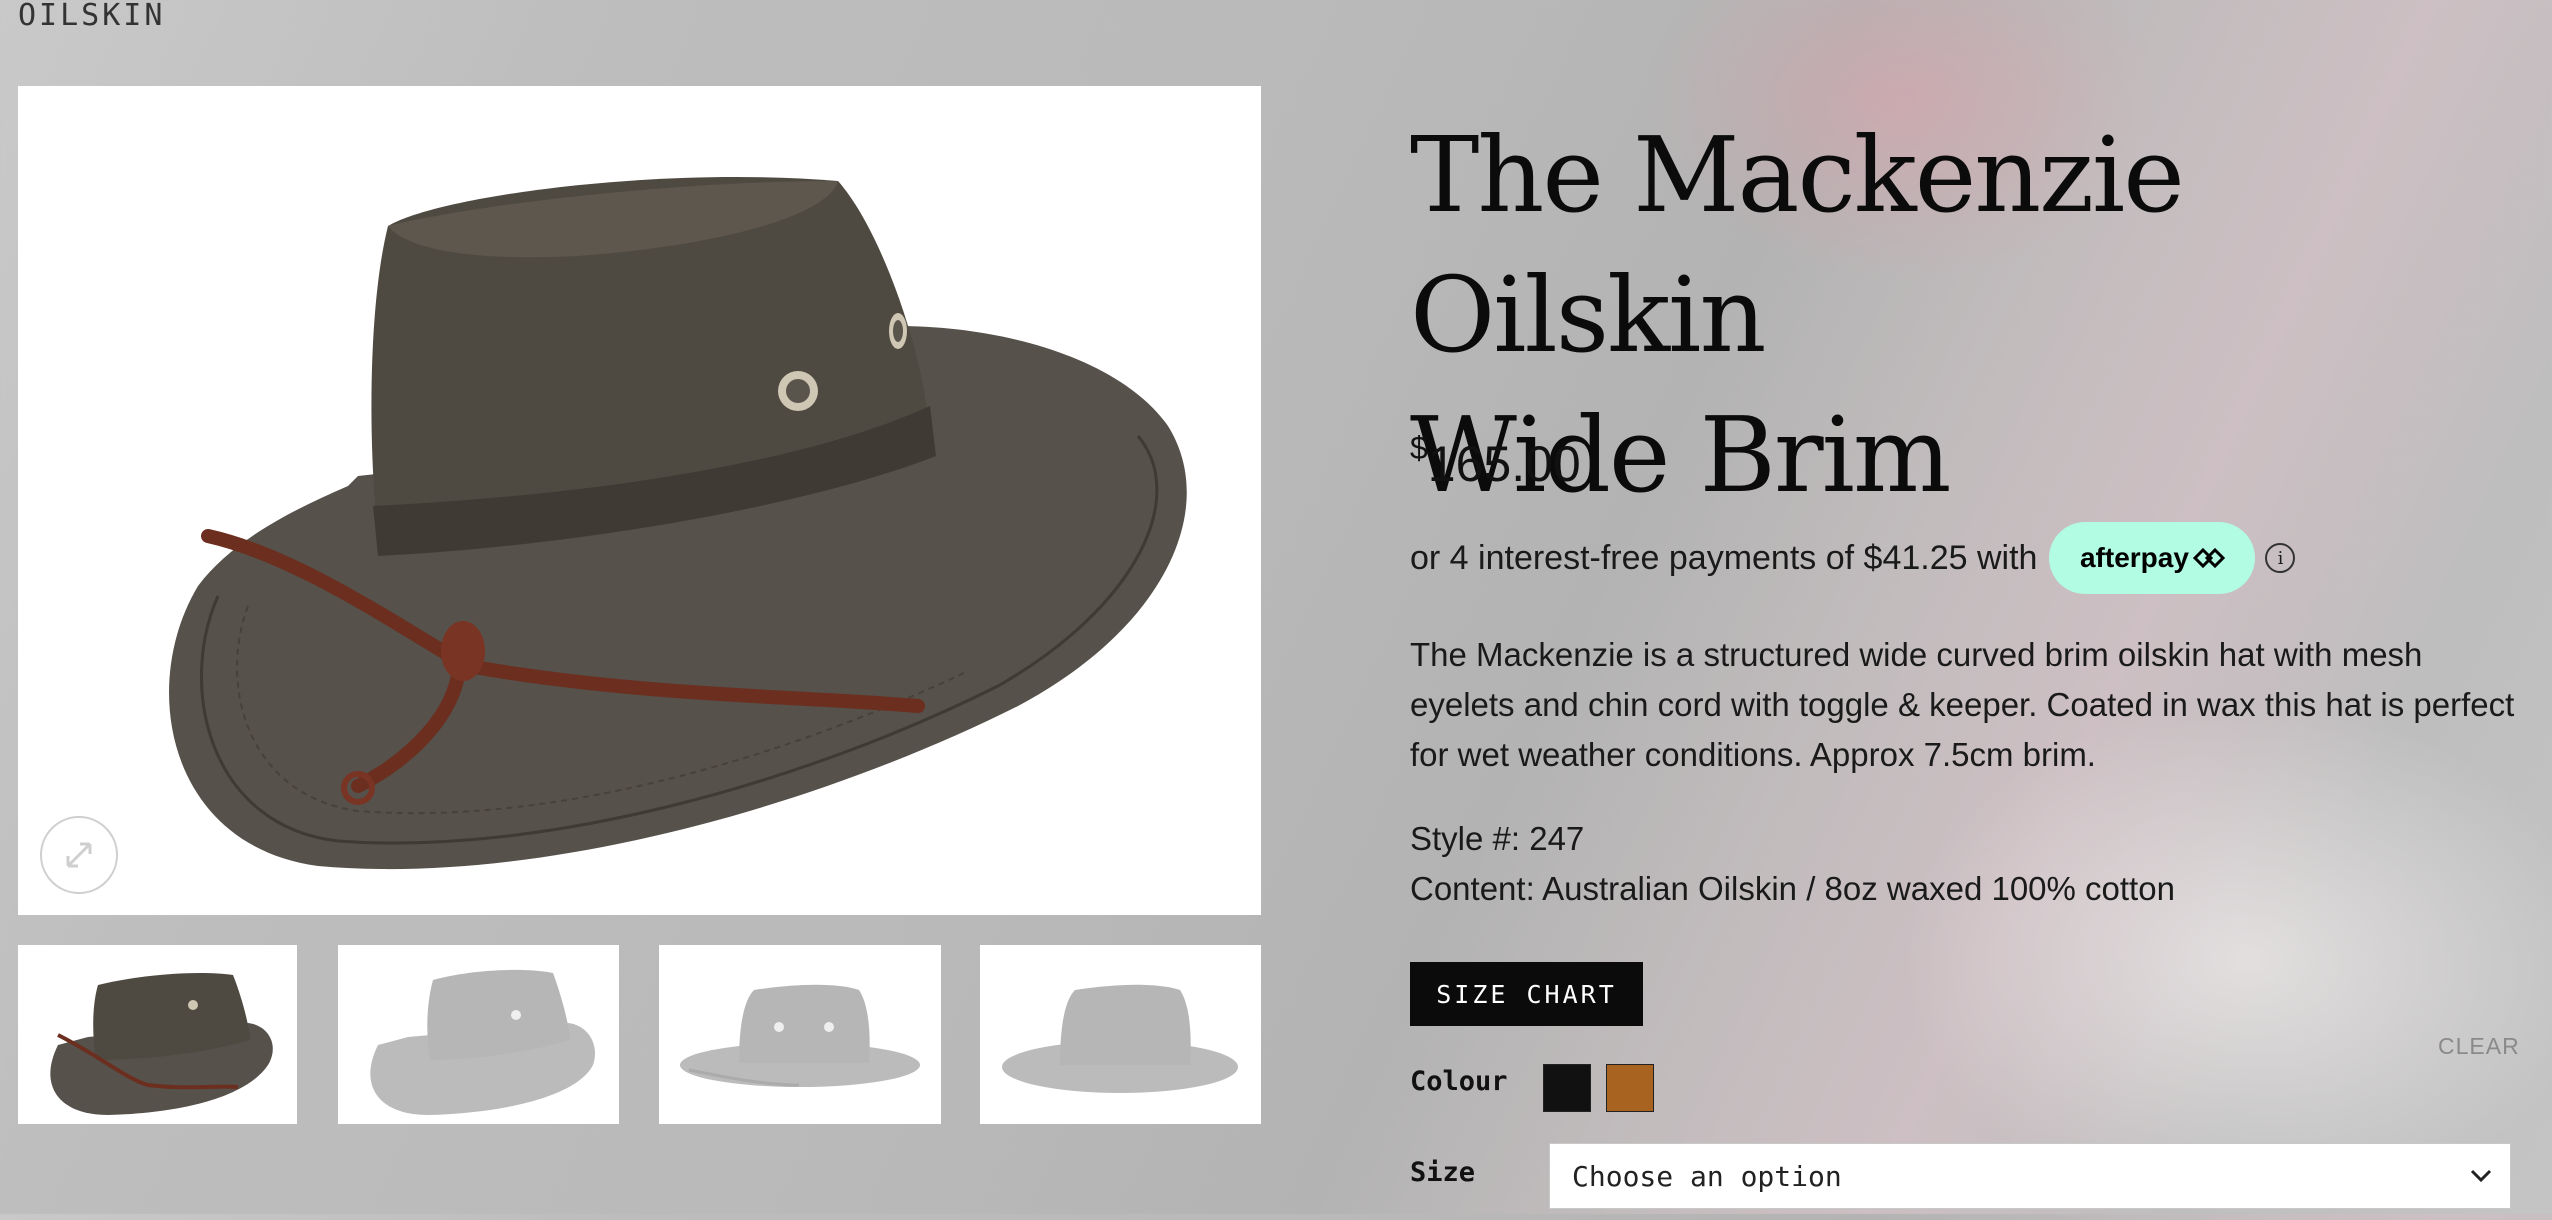 This screenshot has width=2552, height=1220. What do you see at coordinates (2280, 558) in the screenshot?
I see `info-icon: i` at bounding box center [2280, 558].